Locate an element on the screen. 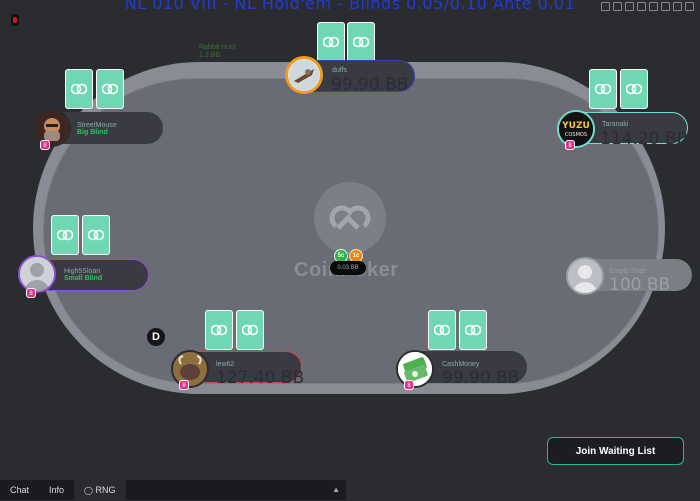 Image resolution: width=700 pixels, height=501 pixels. link-icon is located at coordinates (653, 6).